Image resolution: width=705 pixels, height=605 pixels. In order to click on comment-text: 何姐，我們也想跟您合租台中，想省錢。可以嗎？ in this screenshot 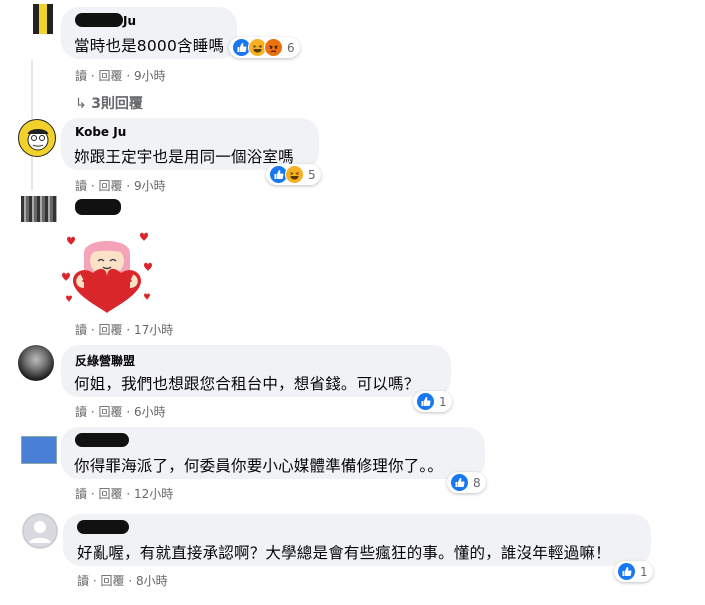, I will do `click(247, 384)`.